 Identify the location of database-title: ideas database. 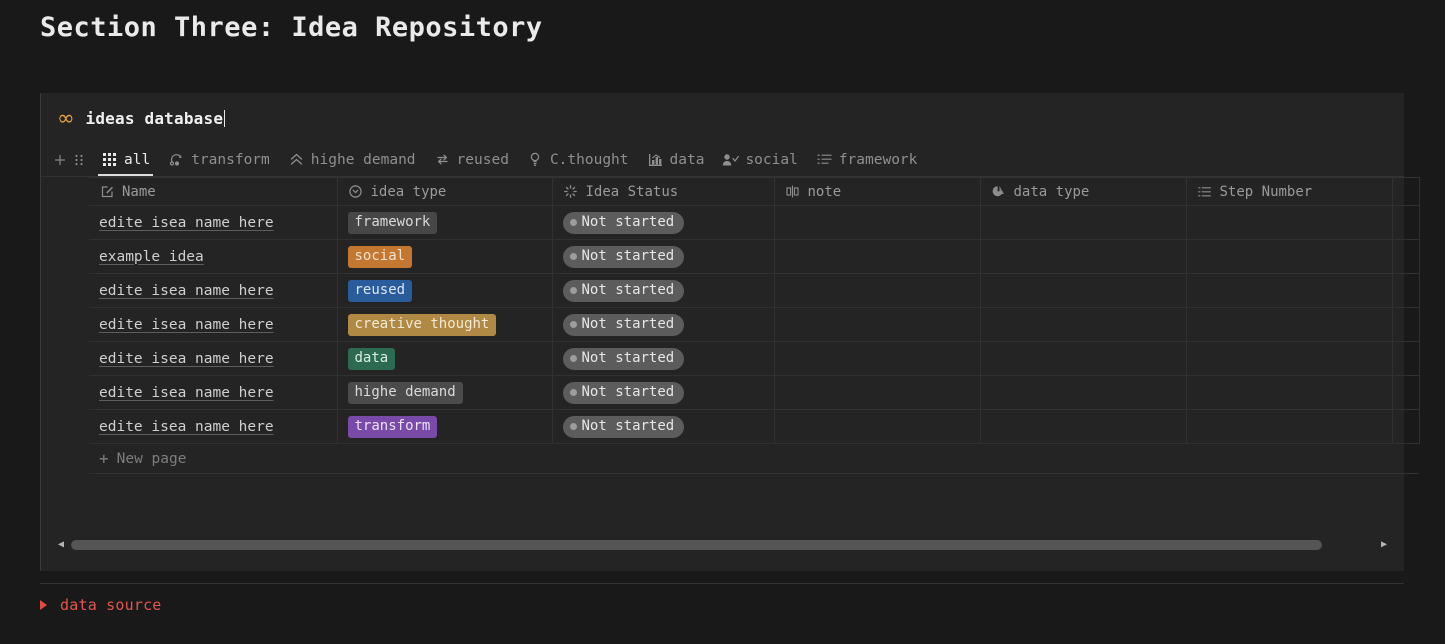
(155, 118).